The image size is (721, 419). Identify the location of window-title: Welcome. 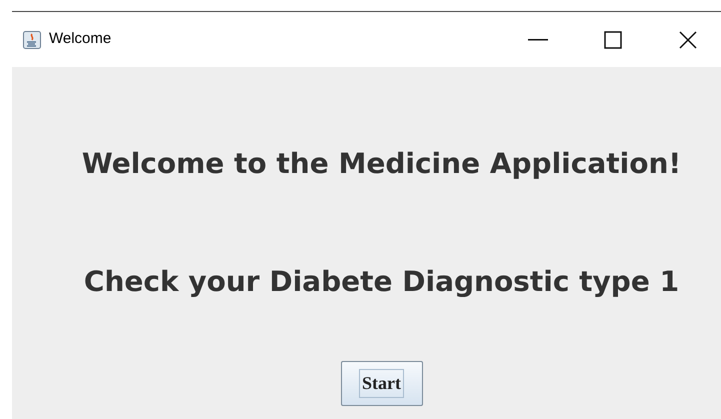
(80, 39).